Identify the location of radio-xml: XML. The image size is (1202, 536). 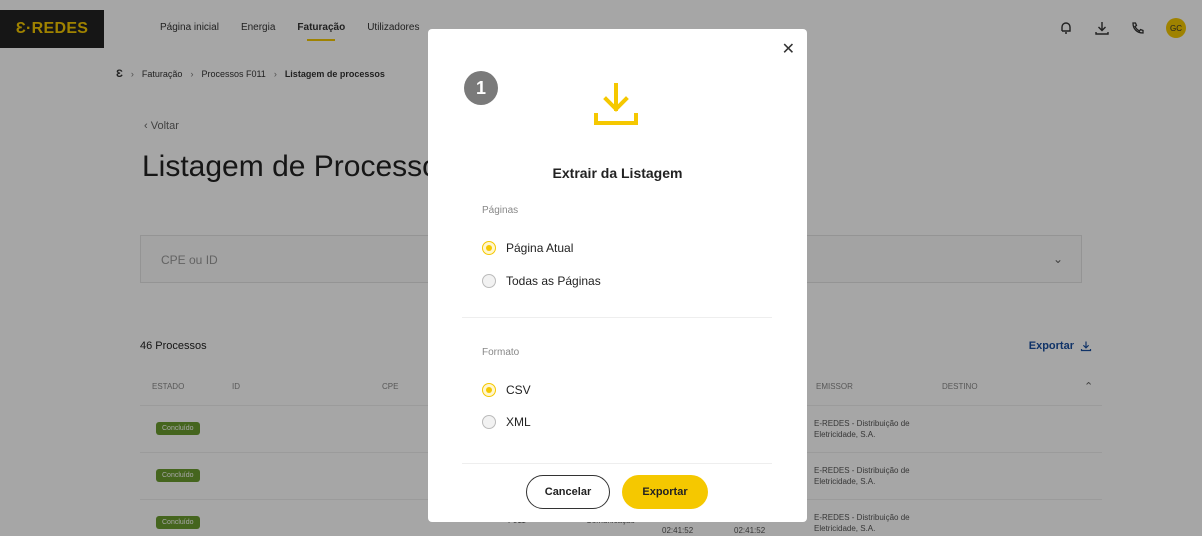
(506, 422).